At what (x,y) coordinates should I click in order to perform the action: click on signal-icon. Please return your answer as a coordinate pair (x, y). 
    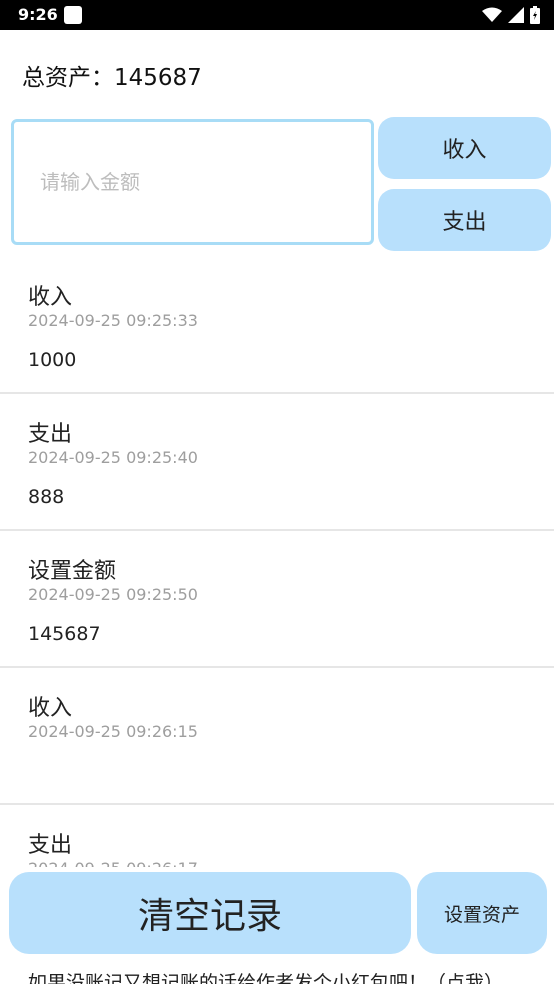
    Looking at the image, I should click on (516, 15).